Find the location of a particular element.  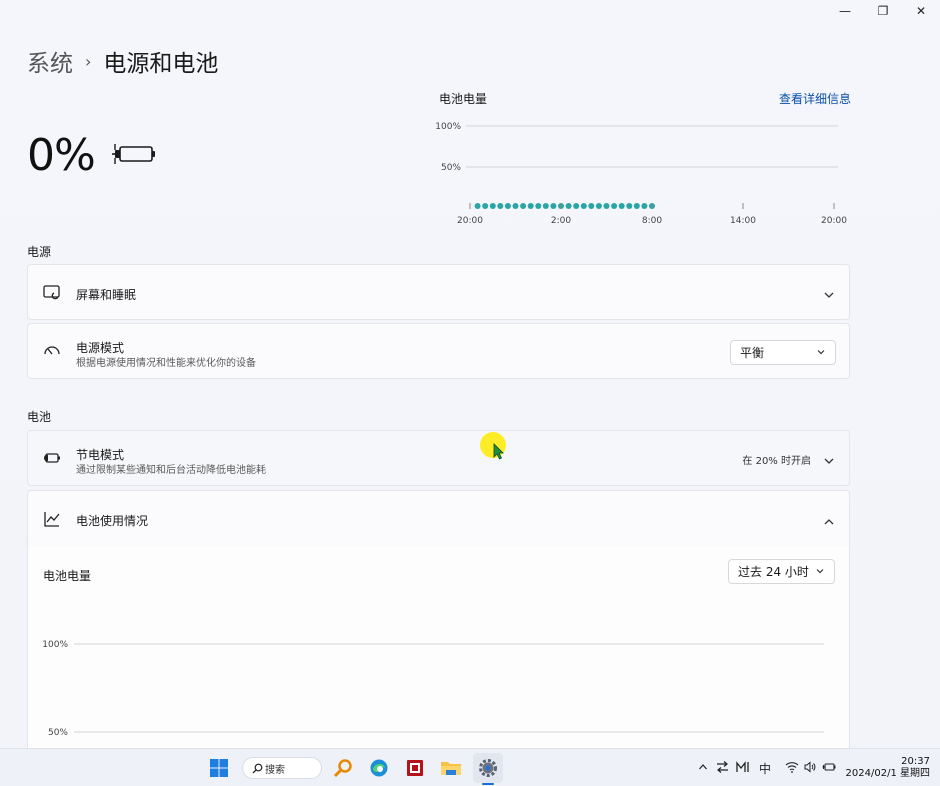

x-tick-label-4: 20:00 is located at coordinates (834, 221).